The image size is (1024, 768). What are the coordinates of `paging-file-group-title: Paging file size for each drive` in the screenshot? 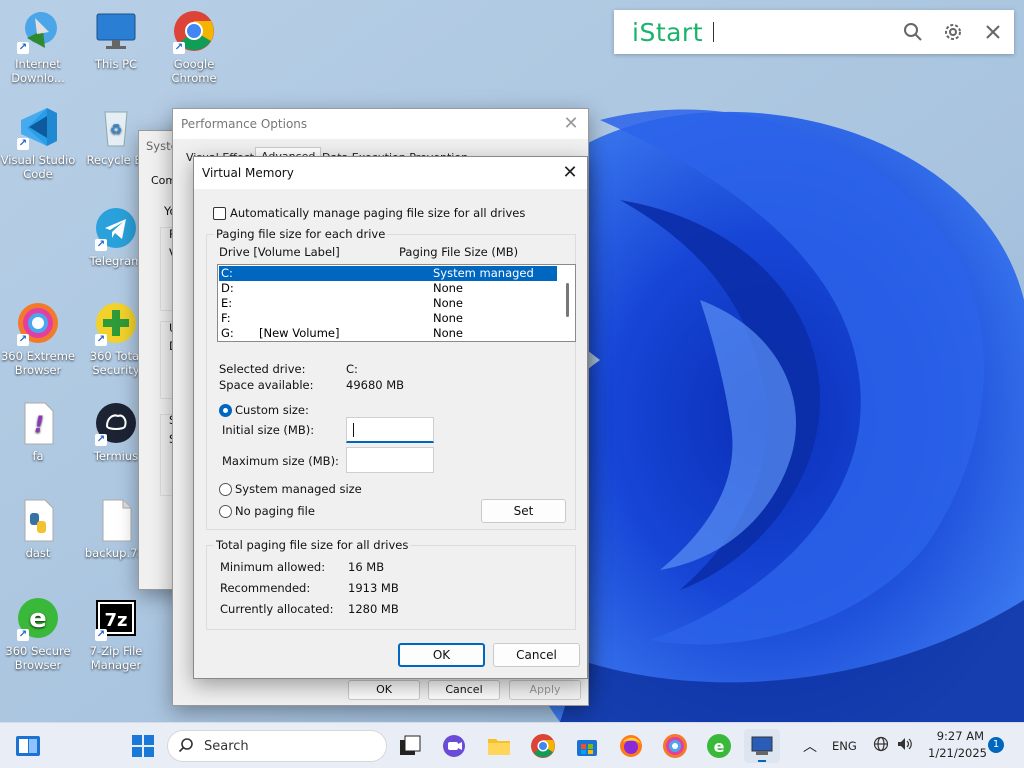 It's located at (301, 234).